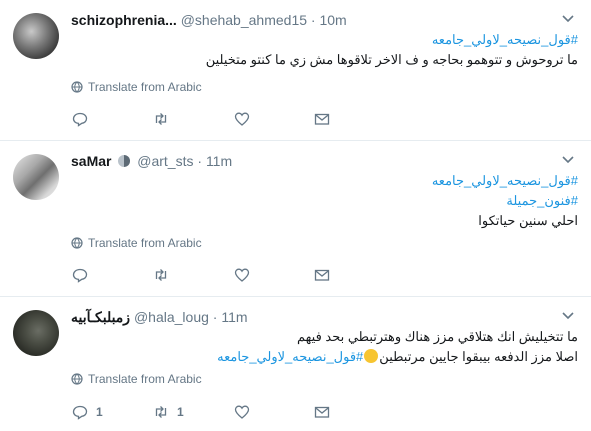 This screenshot has height=431, width=591. I want to click on display-name: saMar, so click(91, 161).